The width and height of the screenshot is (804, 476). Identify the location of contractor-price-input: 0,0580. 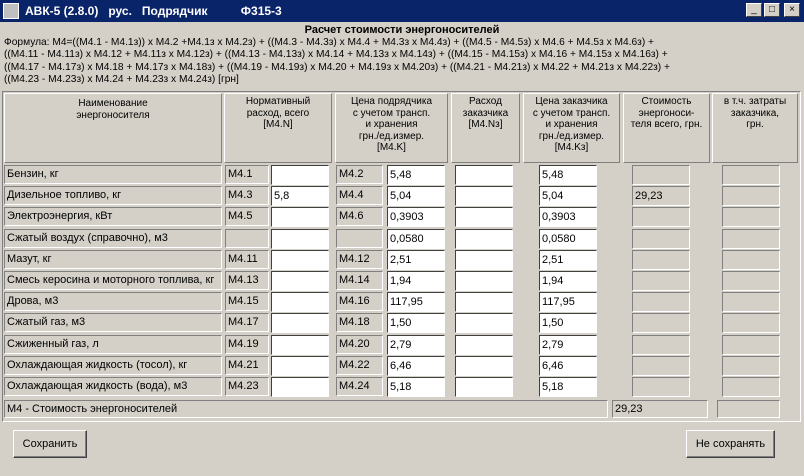
(416, 238).